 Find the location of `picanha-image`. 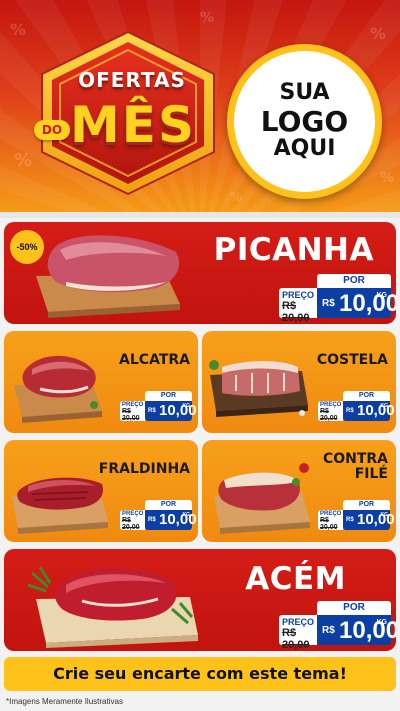

picanha-image is located at coordinates (106, 274).